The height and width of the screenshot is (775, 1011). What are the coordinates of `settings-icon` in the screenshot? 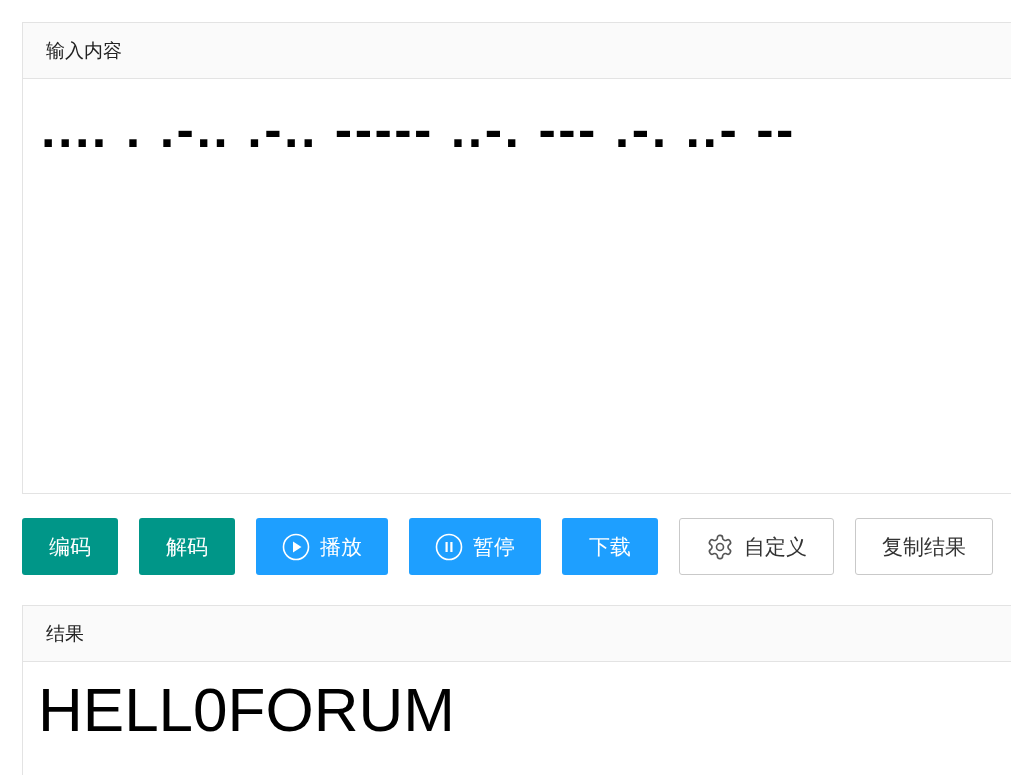 It's located at (720, 546).